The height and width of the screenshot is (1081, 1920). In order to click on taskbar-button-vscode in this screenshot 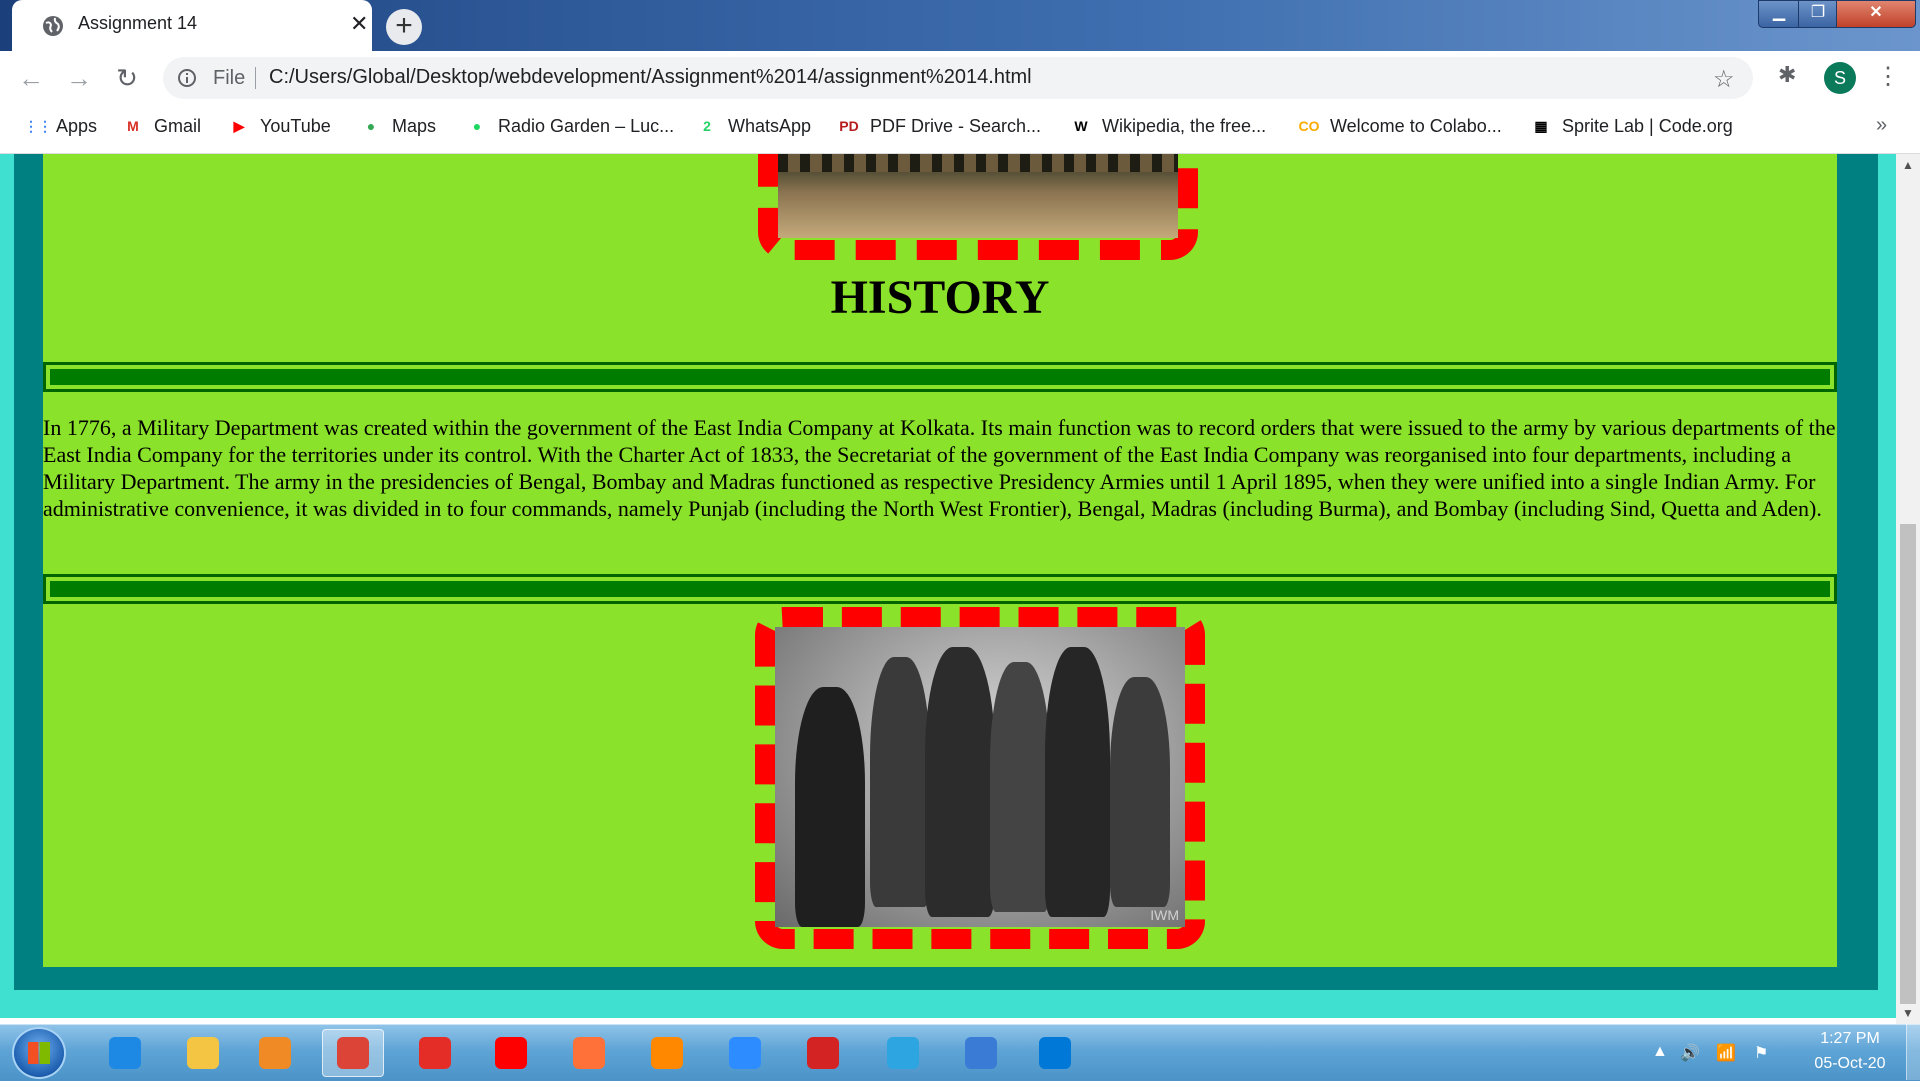, I will do `click(1055, 1053)`.